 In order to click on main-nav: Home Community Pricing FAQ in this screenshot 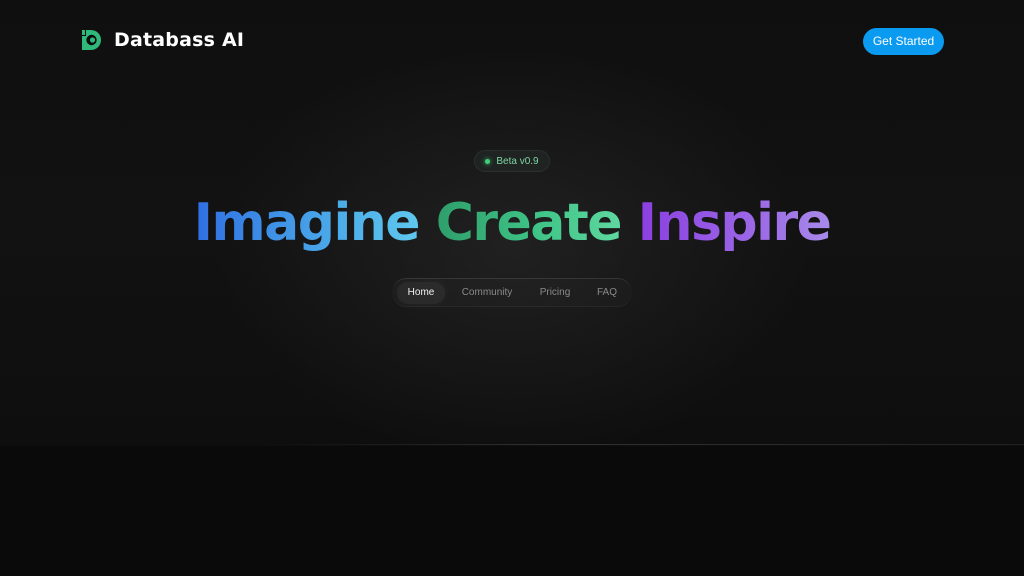, I will do `click(512, 292)`.